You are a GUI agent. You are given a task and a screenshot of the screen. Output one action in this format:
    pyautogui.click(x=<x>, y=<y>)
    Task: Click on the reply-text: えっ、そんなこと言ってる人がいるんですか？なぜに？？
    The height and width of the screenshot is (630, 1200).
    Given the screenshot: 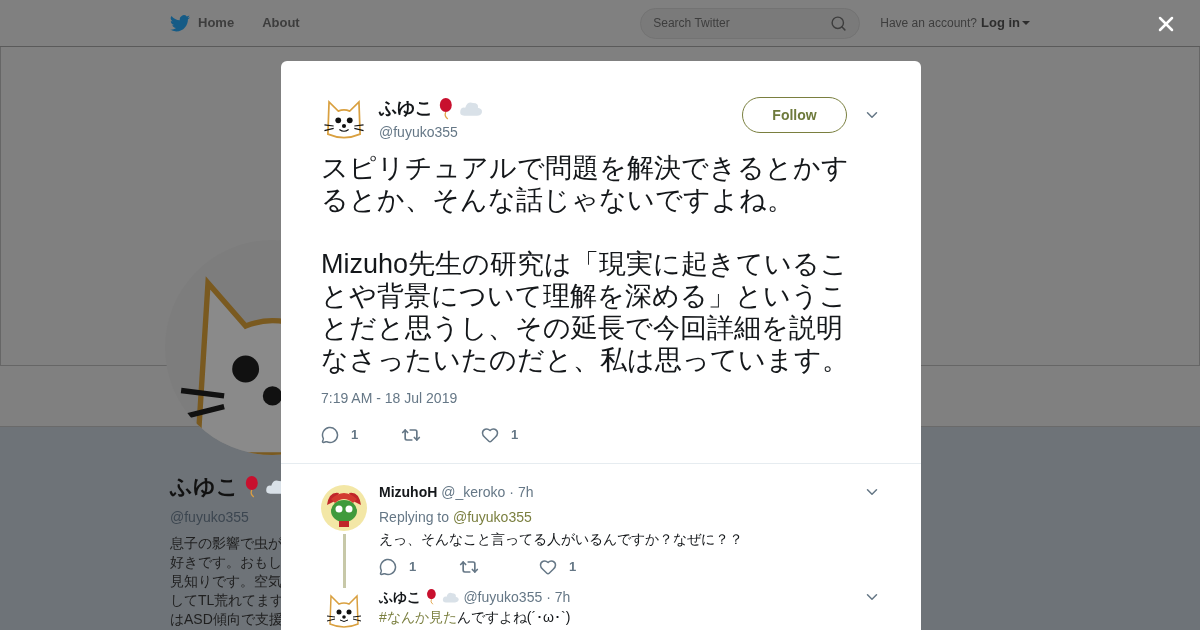 What is the action you would take?
    pyautogui.click(x=561, y=539)
    